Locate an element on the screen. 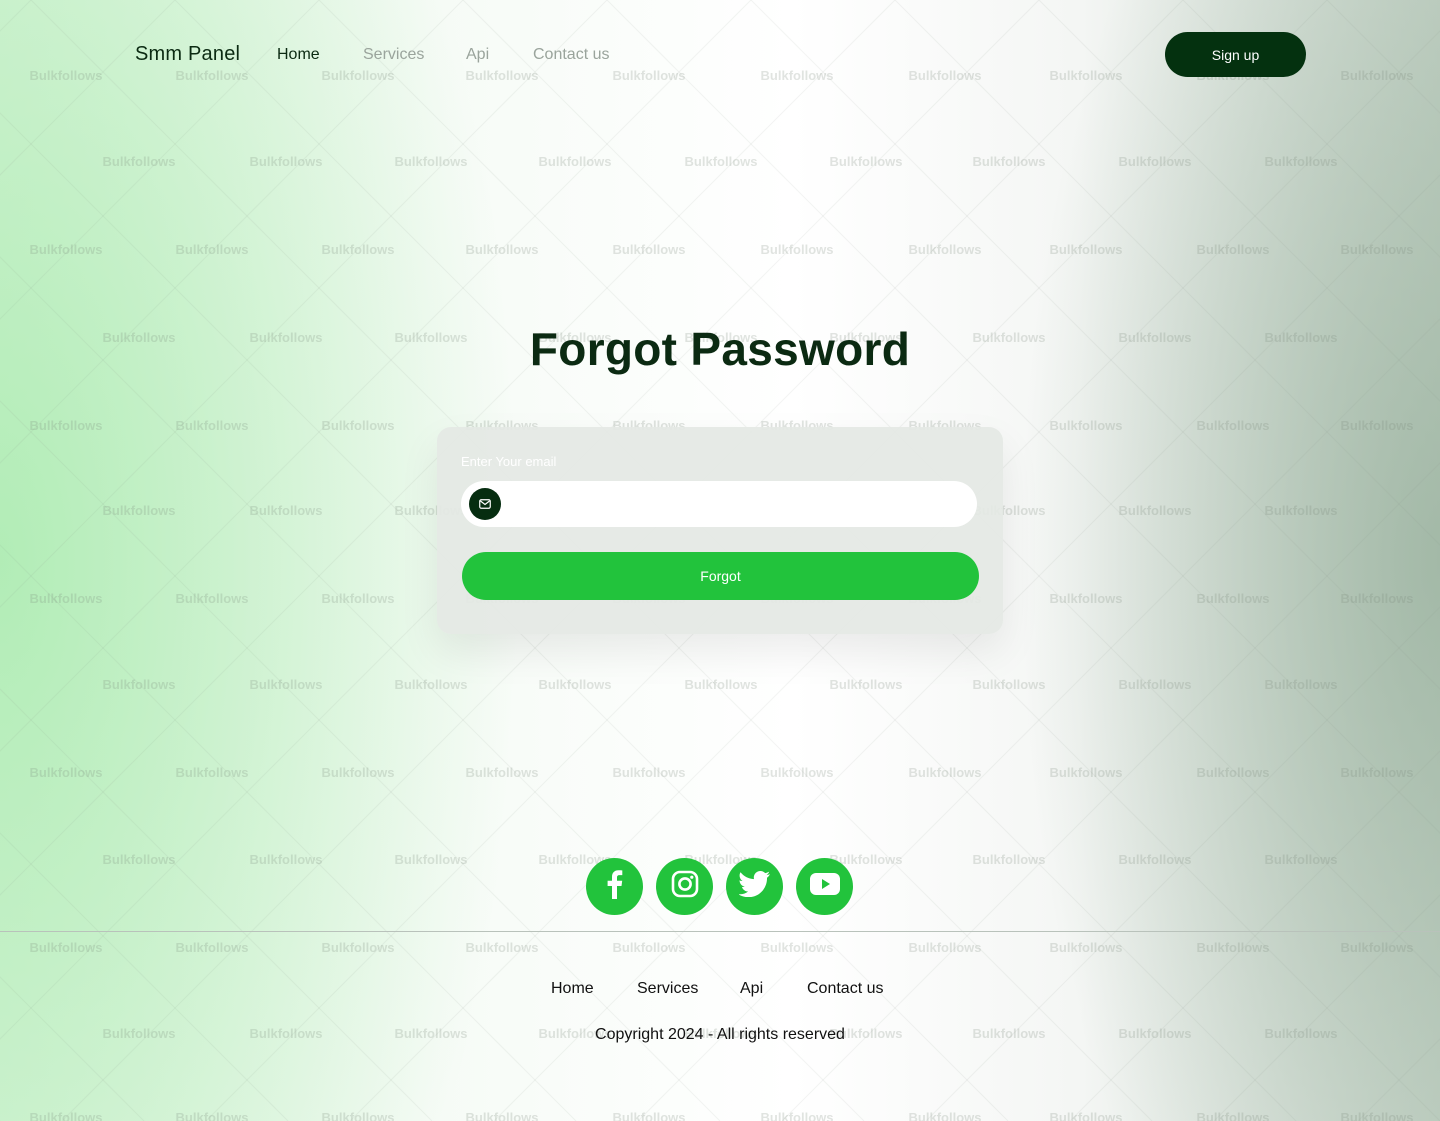 This screenshot has width=1440, height=1121. mail-icon is located at coordinates (485, 504).